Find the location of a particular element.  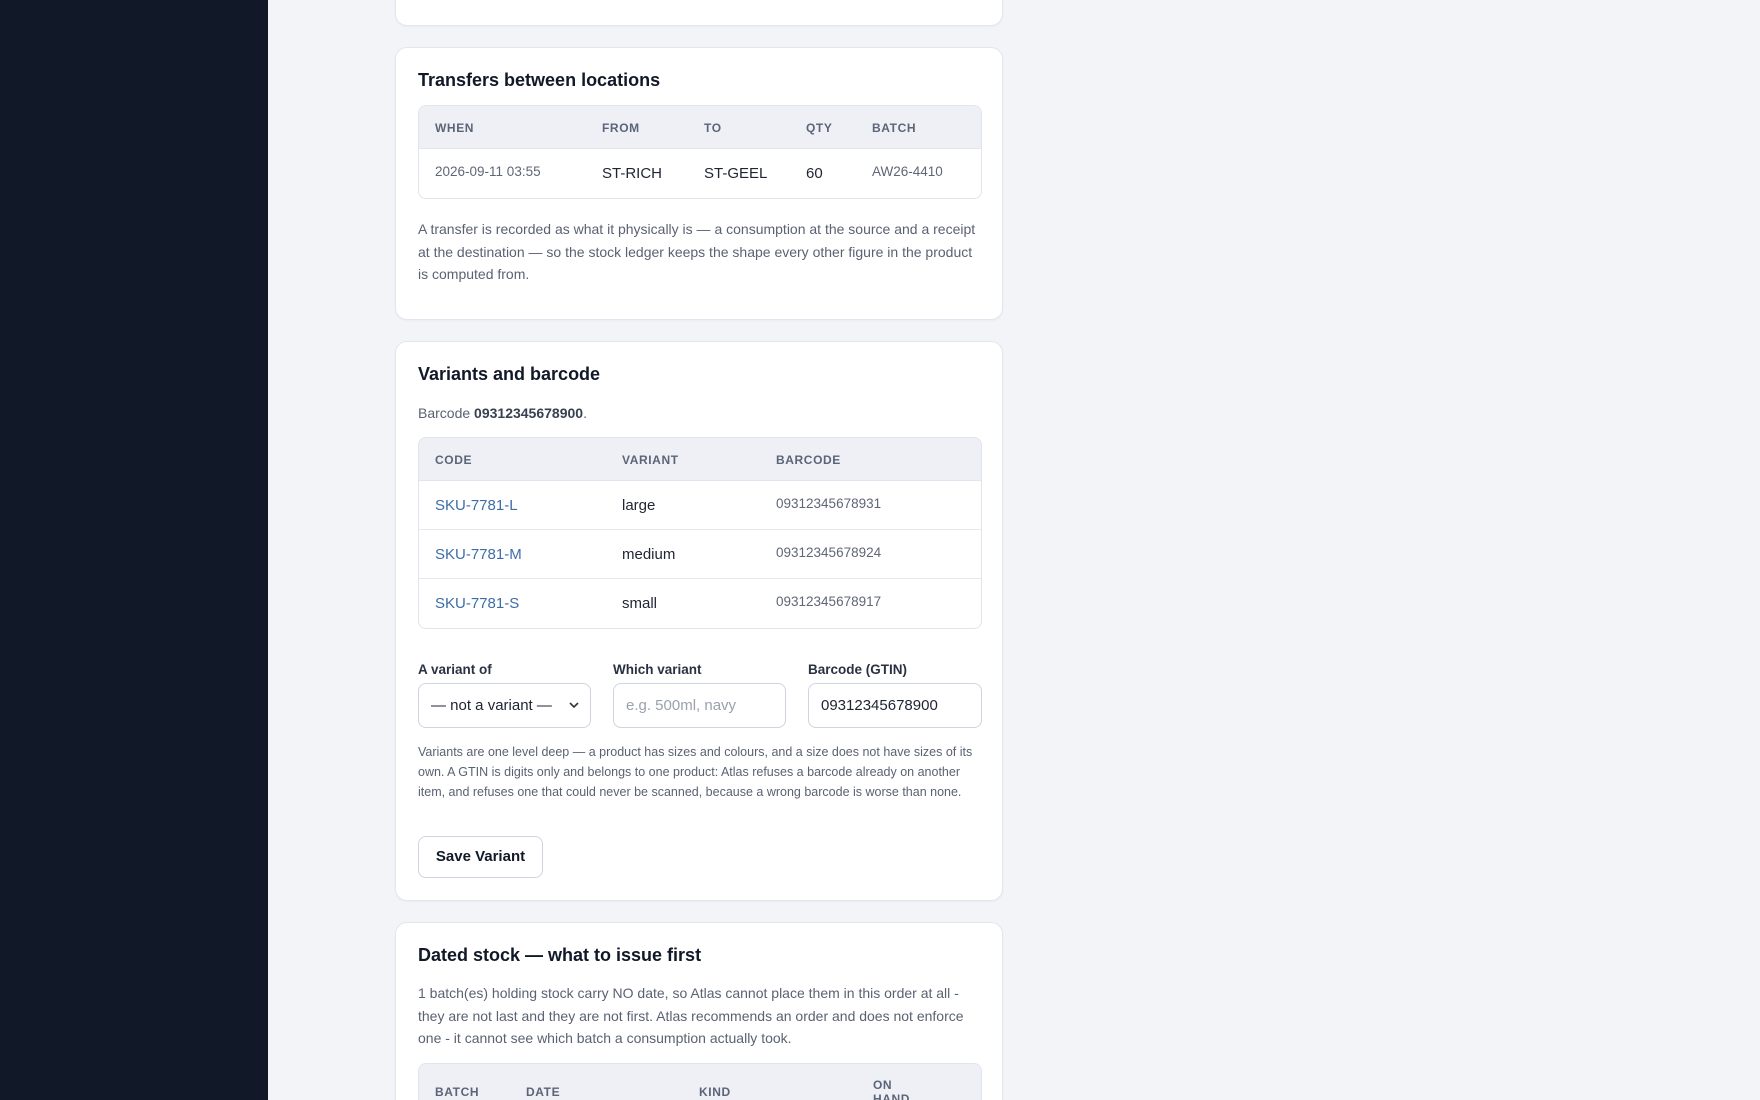

variant-of-select: — not a variant — is located at coordinates (504, 705).